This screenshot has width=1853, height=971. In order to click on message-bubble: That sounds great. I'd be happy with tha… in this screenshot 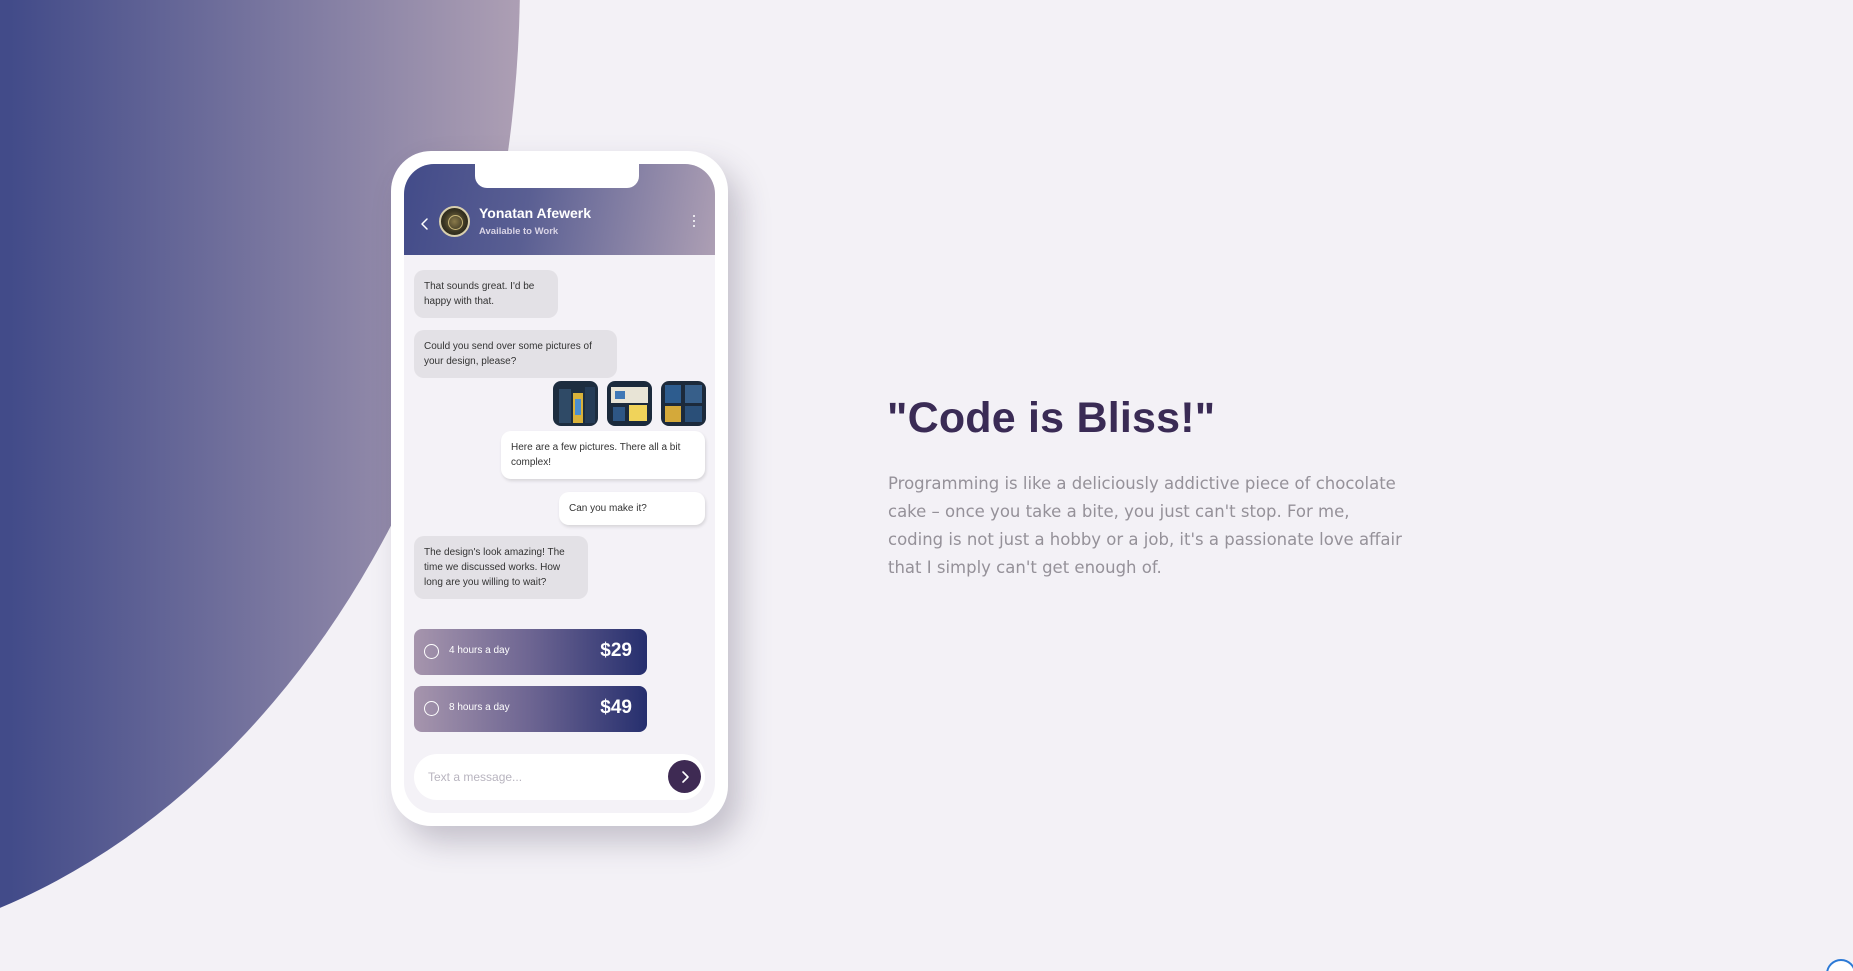, I will do `click(486, 294)`.